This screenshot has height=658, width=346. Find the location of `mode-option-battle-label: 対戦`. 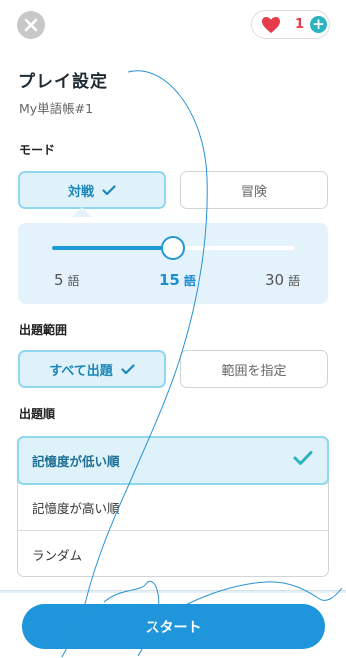

mode-option-battle-label: 対戦 is located at coordinates (80, 192).